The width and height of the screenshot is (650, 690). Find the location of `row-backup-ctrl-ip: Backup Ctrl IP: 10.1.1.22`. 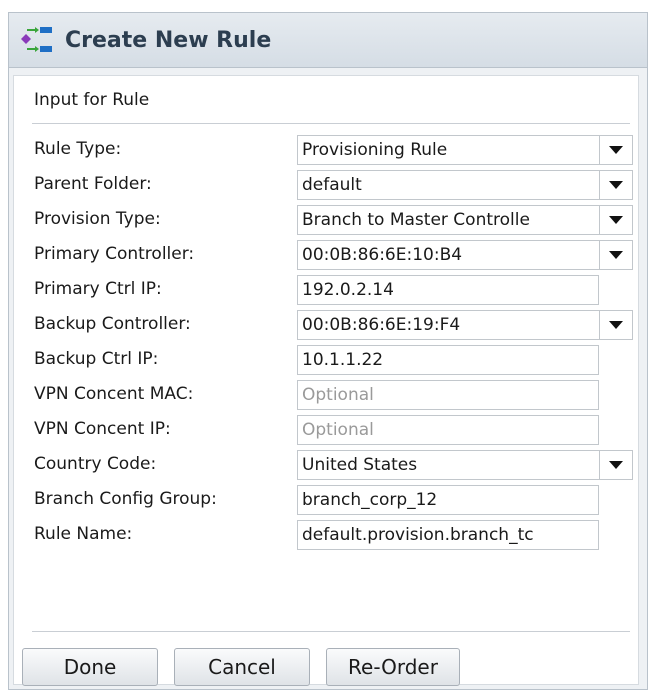

row-backup-ctrl-ip: Backup Ctrl IP: 10.1.1.22 is located at coordinates (326, 361).